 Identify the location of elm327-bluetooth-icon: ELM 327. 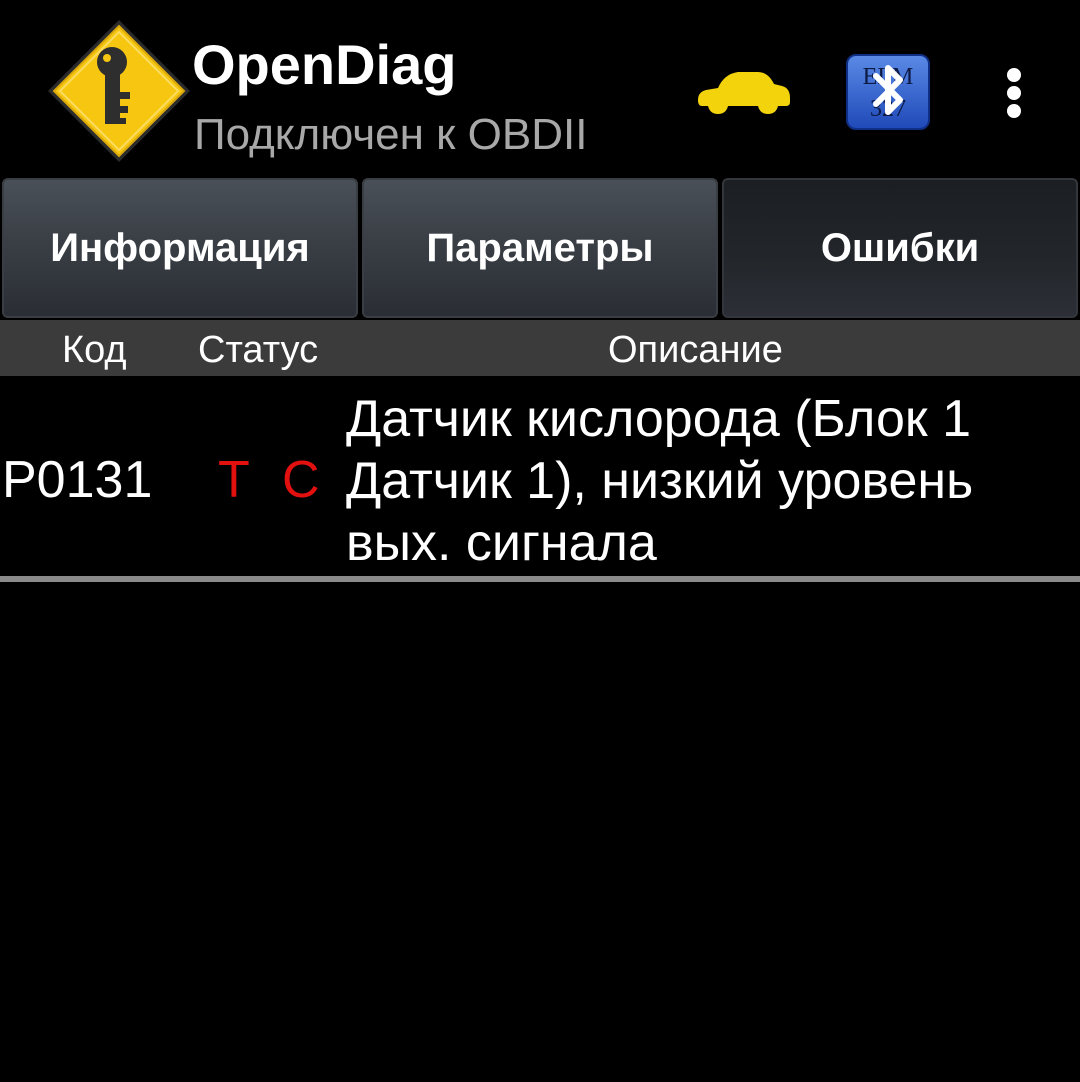
(888, 92).